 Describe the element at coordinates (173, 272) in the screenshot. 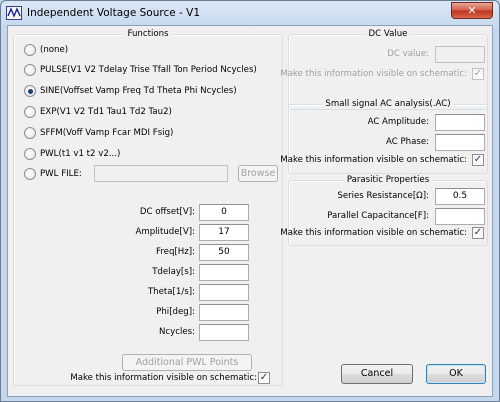

I see `tdelay-label: Tdelay[s]:` at that location.